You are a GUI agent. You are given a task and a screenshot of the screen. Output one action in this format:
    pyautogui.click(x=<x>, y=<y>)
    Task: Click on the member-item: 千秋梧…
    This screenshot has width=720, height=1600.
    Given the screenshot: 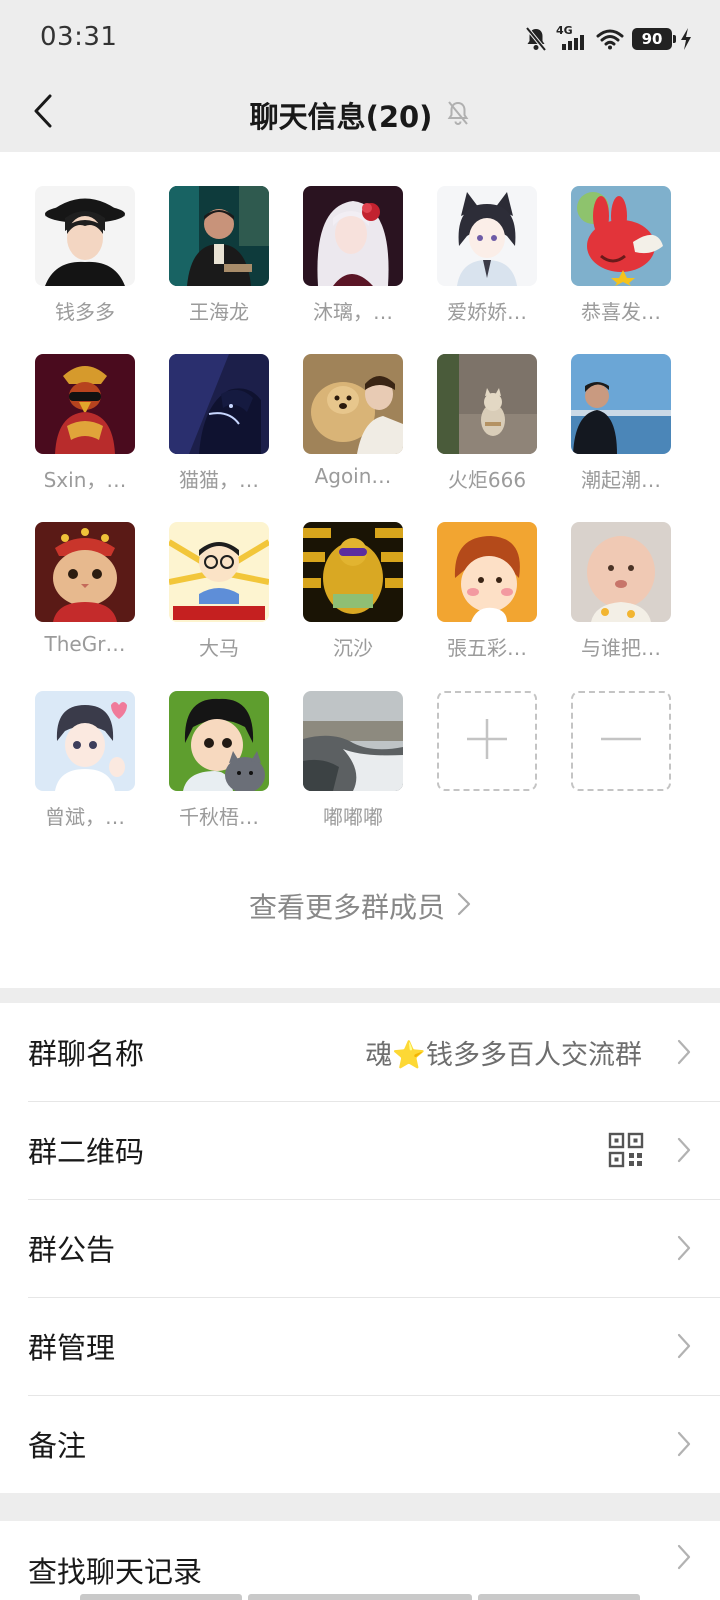 What is the action you would take?
    pyautogui.click(x=219, y=771)
    